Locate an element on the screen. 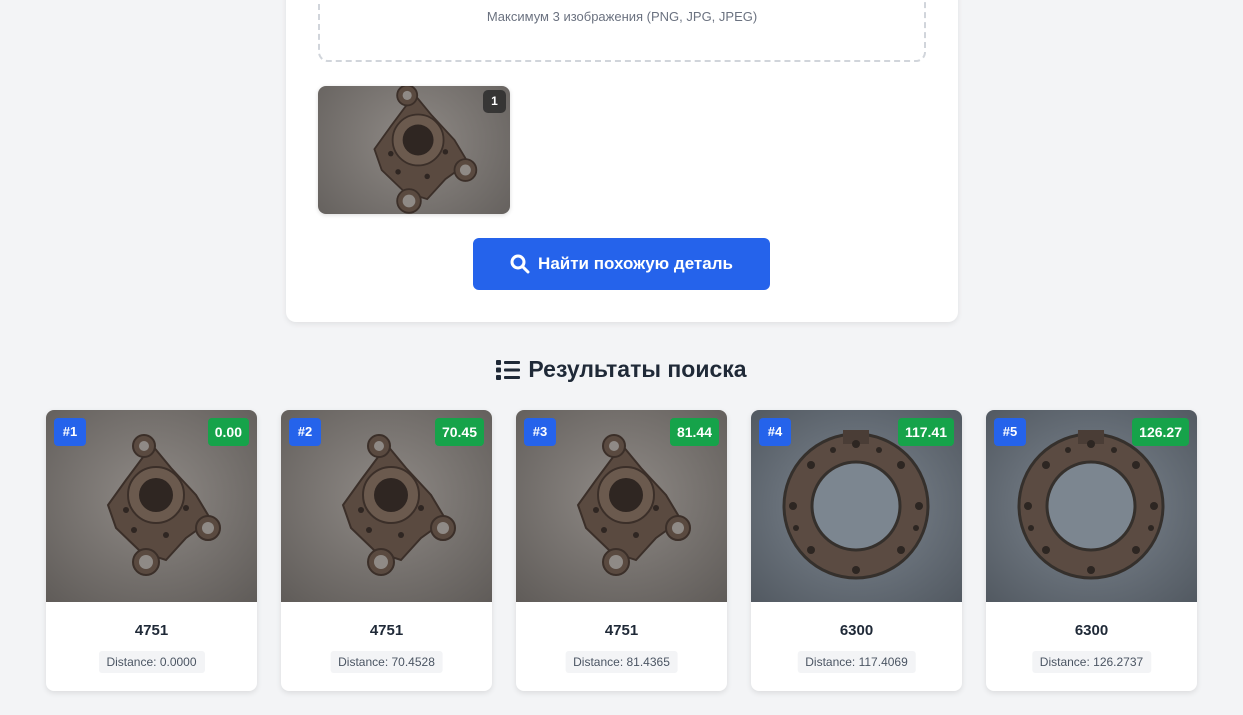  find-similar-part-label: Найти похожую деталь is located at coordinates (635, 263).